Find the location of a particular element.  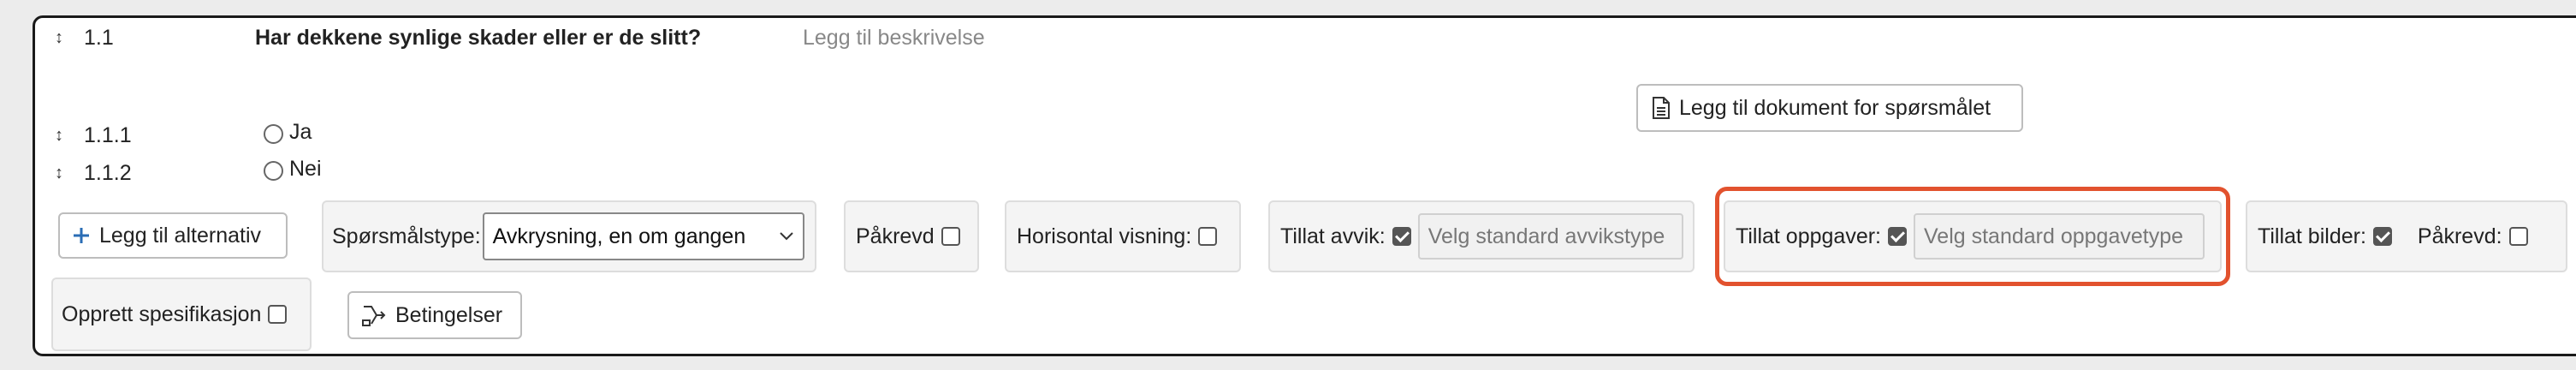

allow-images-checkbox is located at coordinates (2382, 236).